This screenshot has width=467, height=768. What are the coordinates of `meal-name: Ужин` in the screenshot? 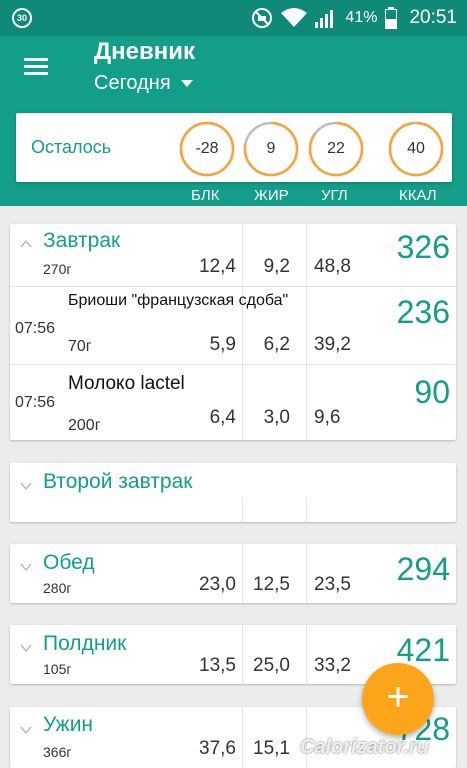 It's located at (68, 724).